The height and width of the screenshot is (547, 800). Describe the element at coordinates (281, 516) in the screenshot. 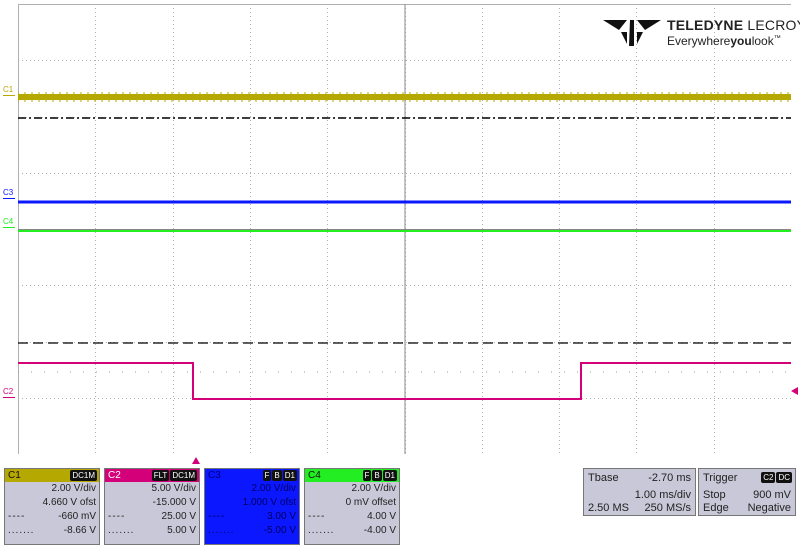

I see `c3-line1-value: 3.00 V` at that location.